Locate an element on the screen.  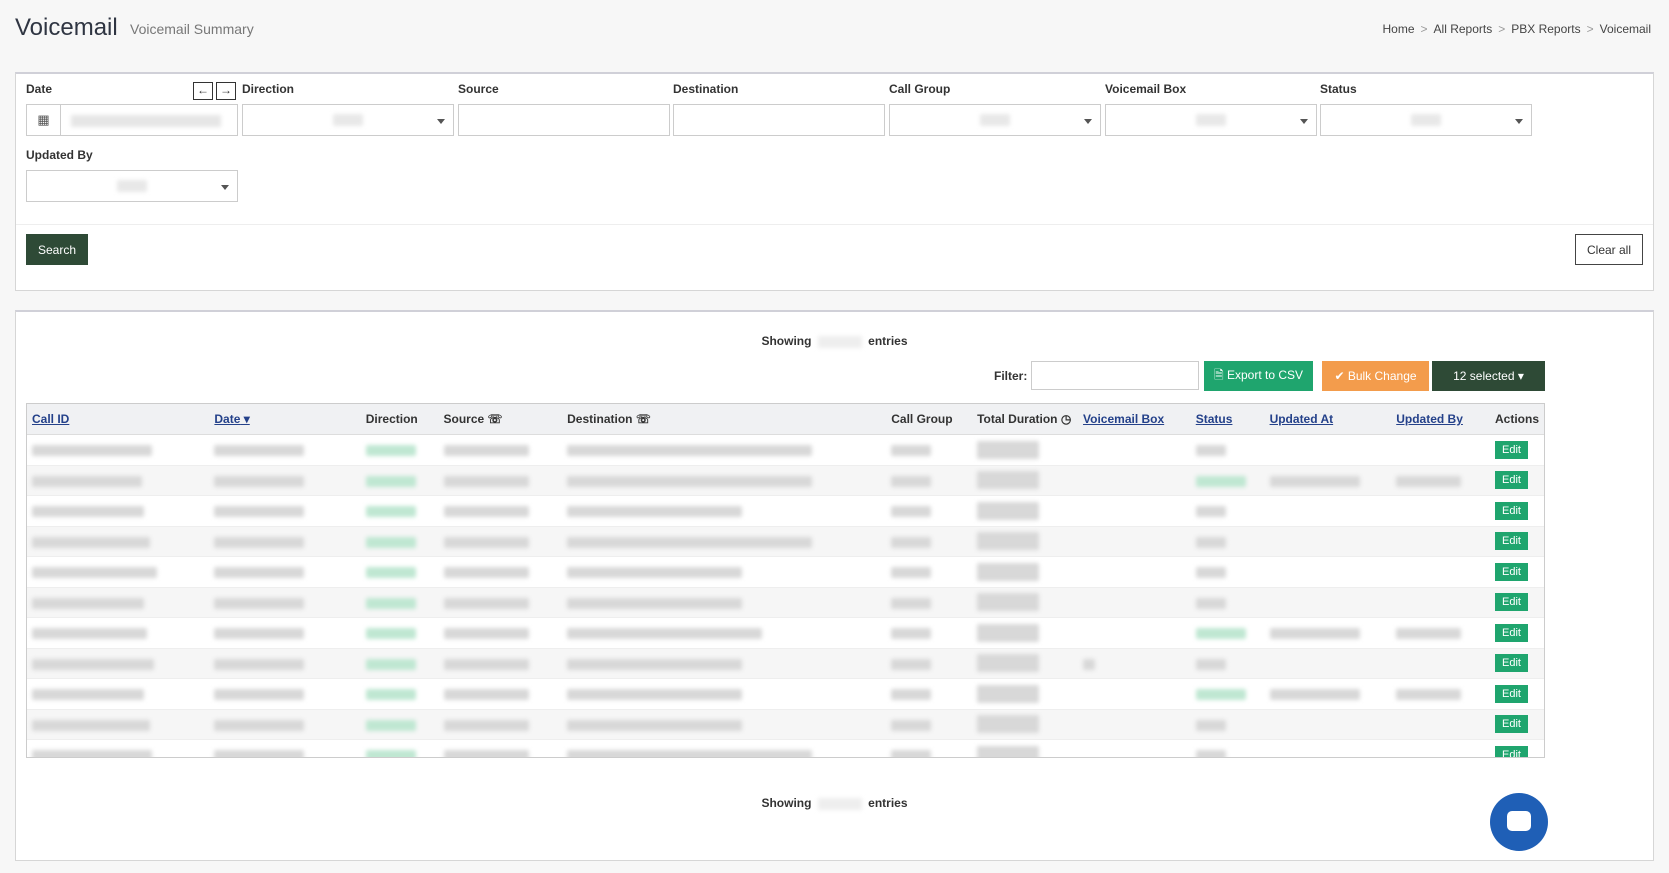
table-row: Edit is located at coordinates (785, 663).